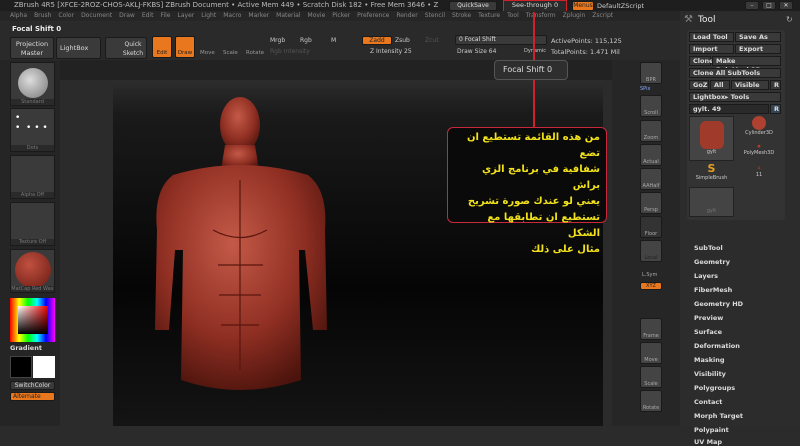  Describe the element at coordinates (746, 65) in the screenshot. I see `make-polymesh-button: Make PolyMesh3D` at that location.